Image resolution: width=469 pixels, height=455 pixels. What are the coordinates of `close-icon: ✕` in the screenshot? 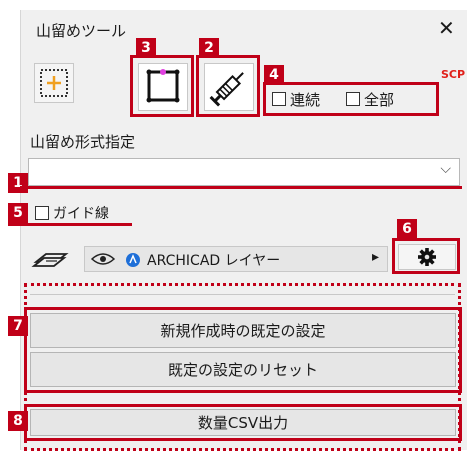 It's located at (446, 28).